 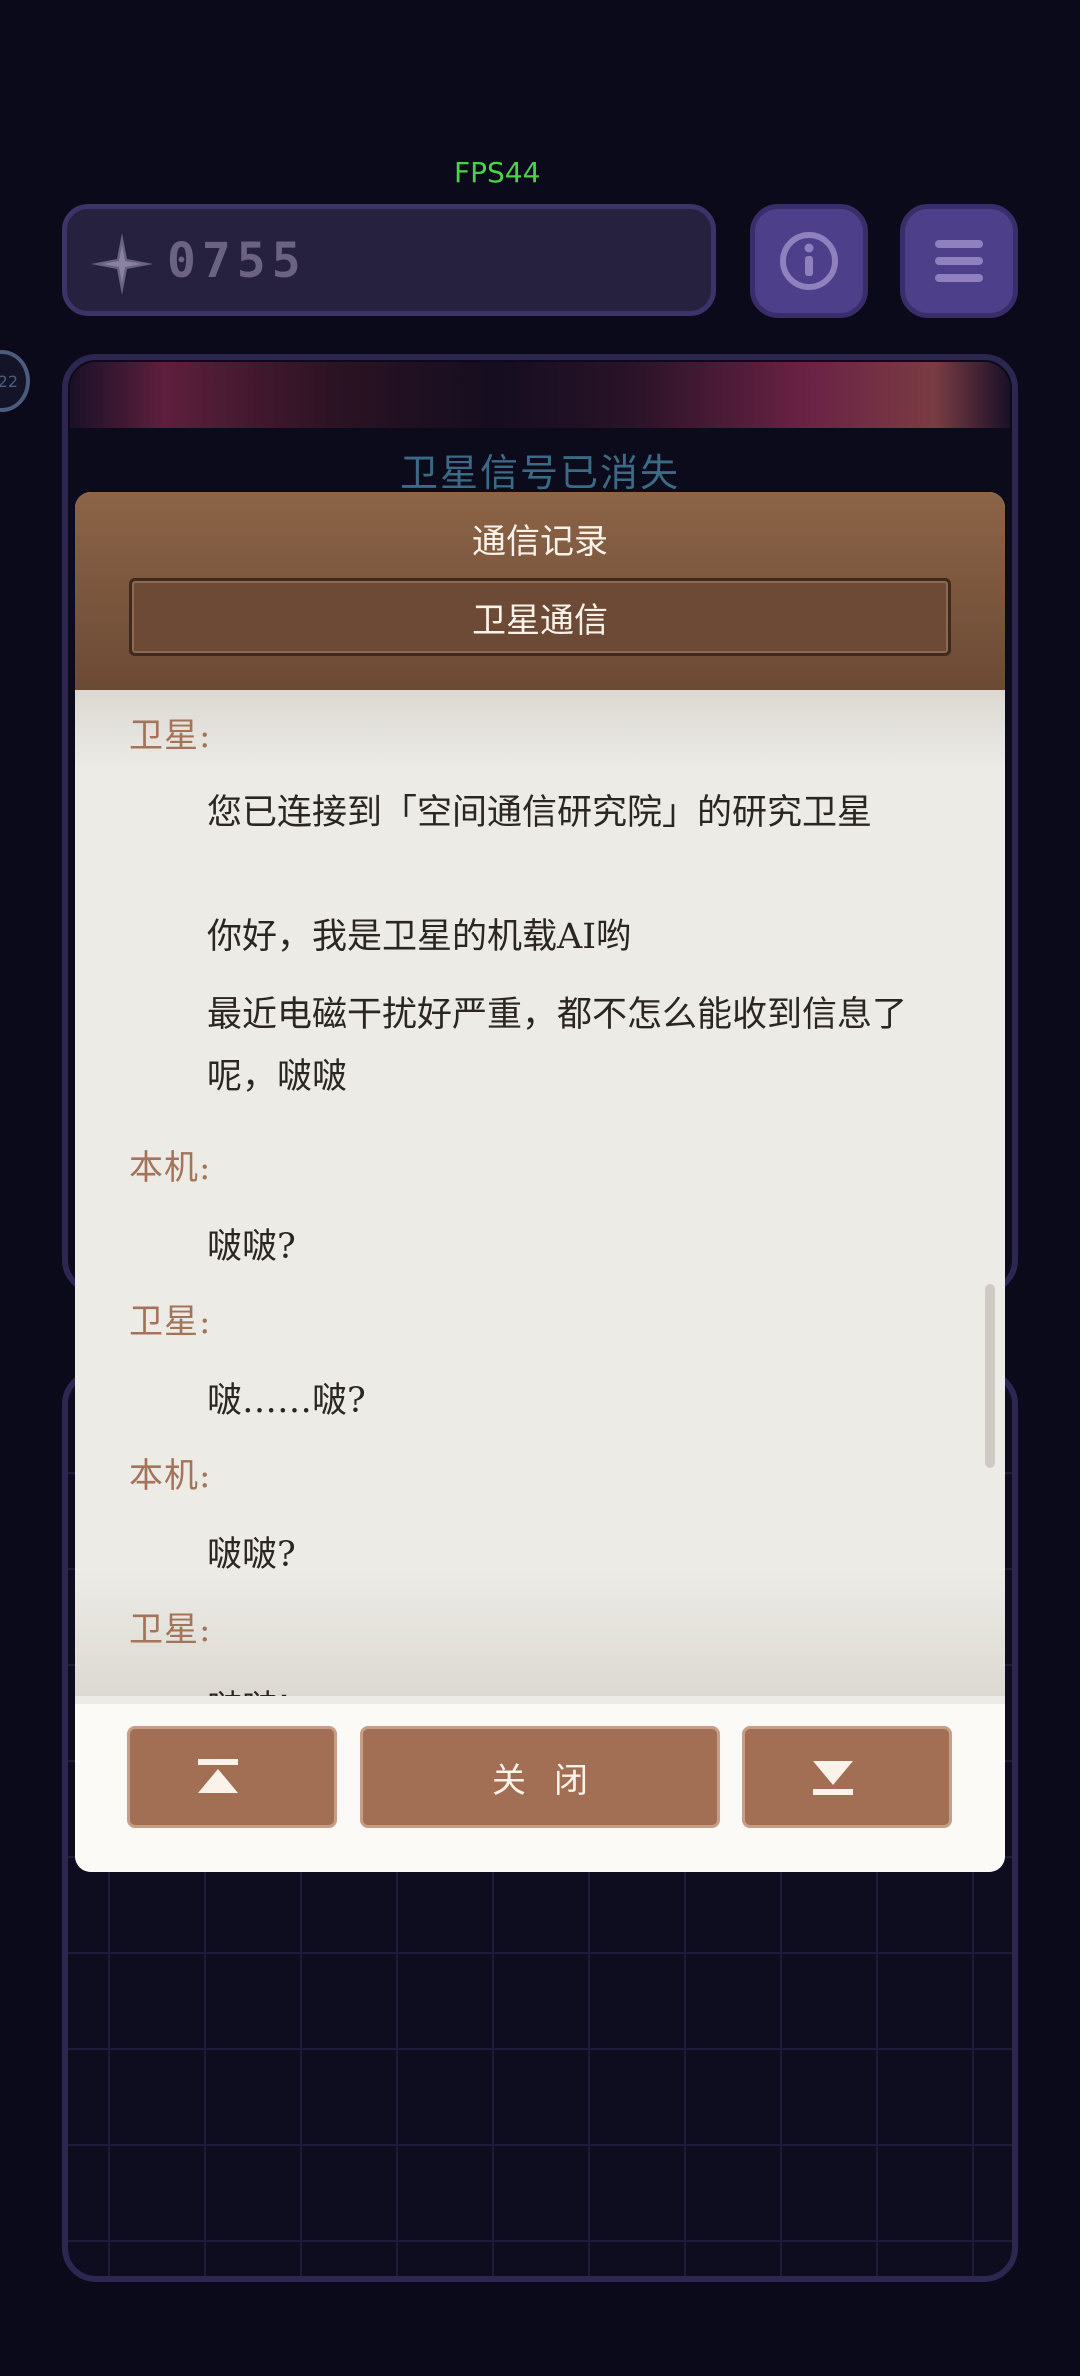 I want to click on log-scrollbar, so click(x=990, y=1376).